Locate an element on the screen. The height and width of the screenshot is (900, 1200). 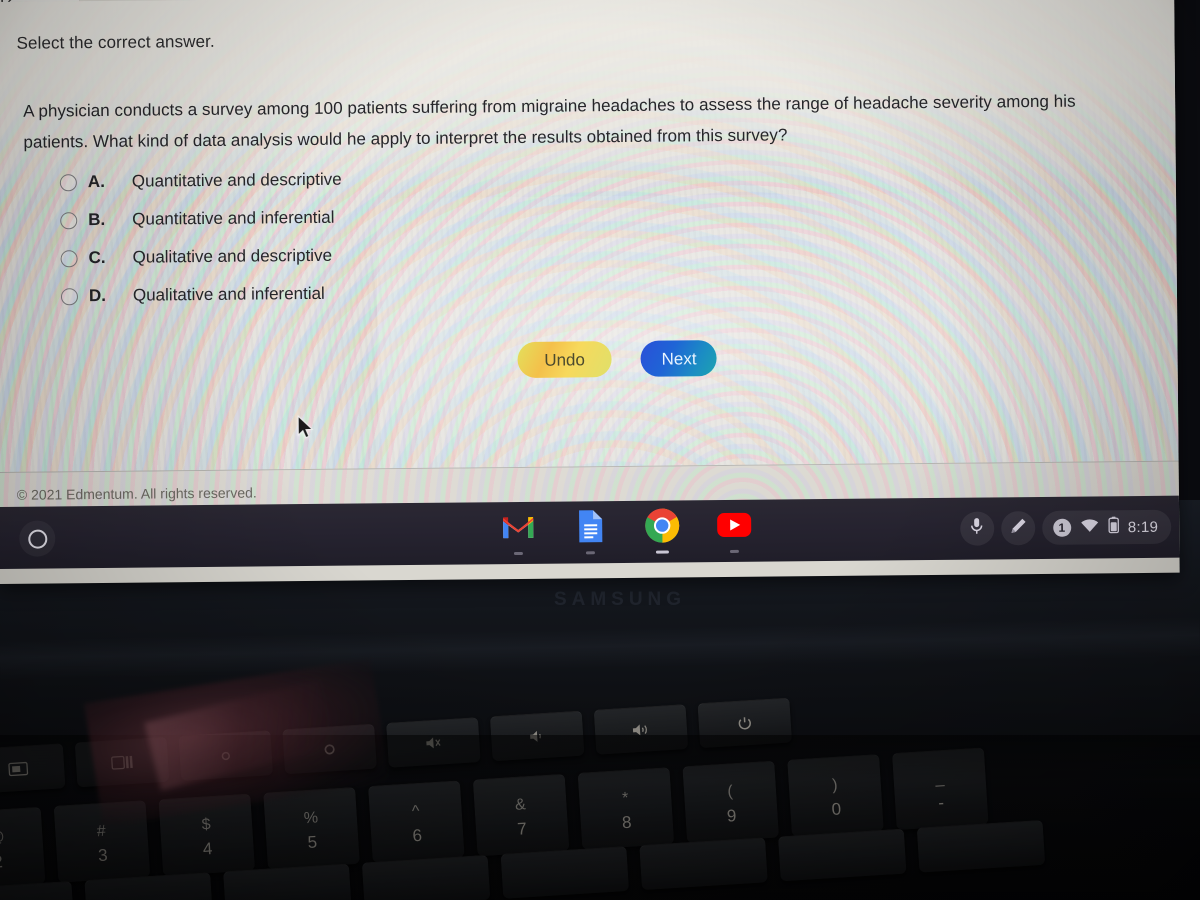
key-8: * 8 is located at coordinates (626, 808).